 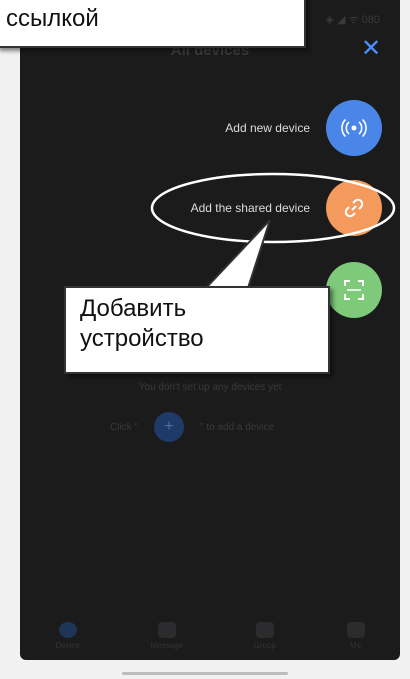 I want to click on add-shared-device-label: Add the shared device, so click(x=250, y=208).